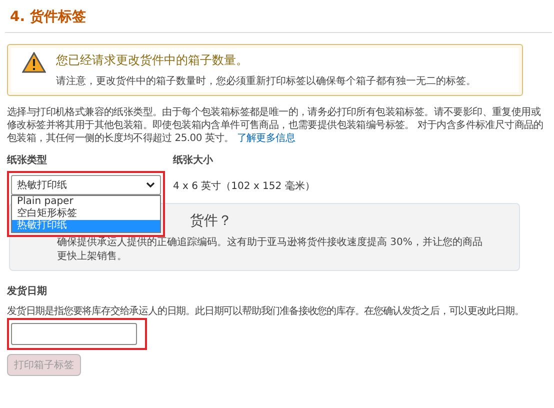 This screenshot has width=554, height=408. What do you see at coordinates (34, 62) in the screenshot?
I see `warning-icon` at bounding box center [34, 62].